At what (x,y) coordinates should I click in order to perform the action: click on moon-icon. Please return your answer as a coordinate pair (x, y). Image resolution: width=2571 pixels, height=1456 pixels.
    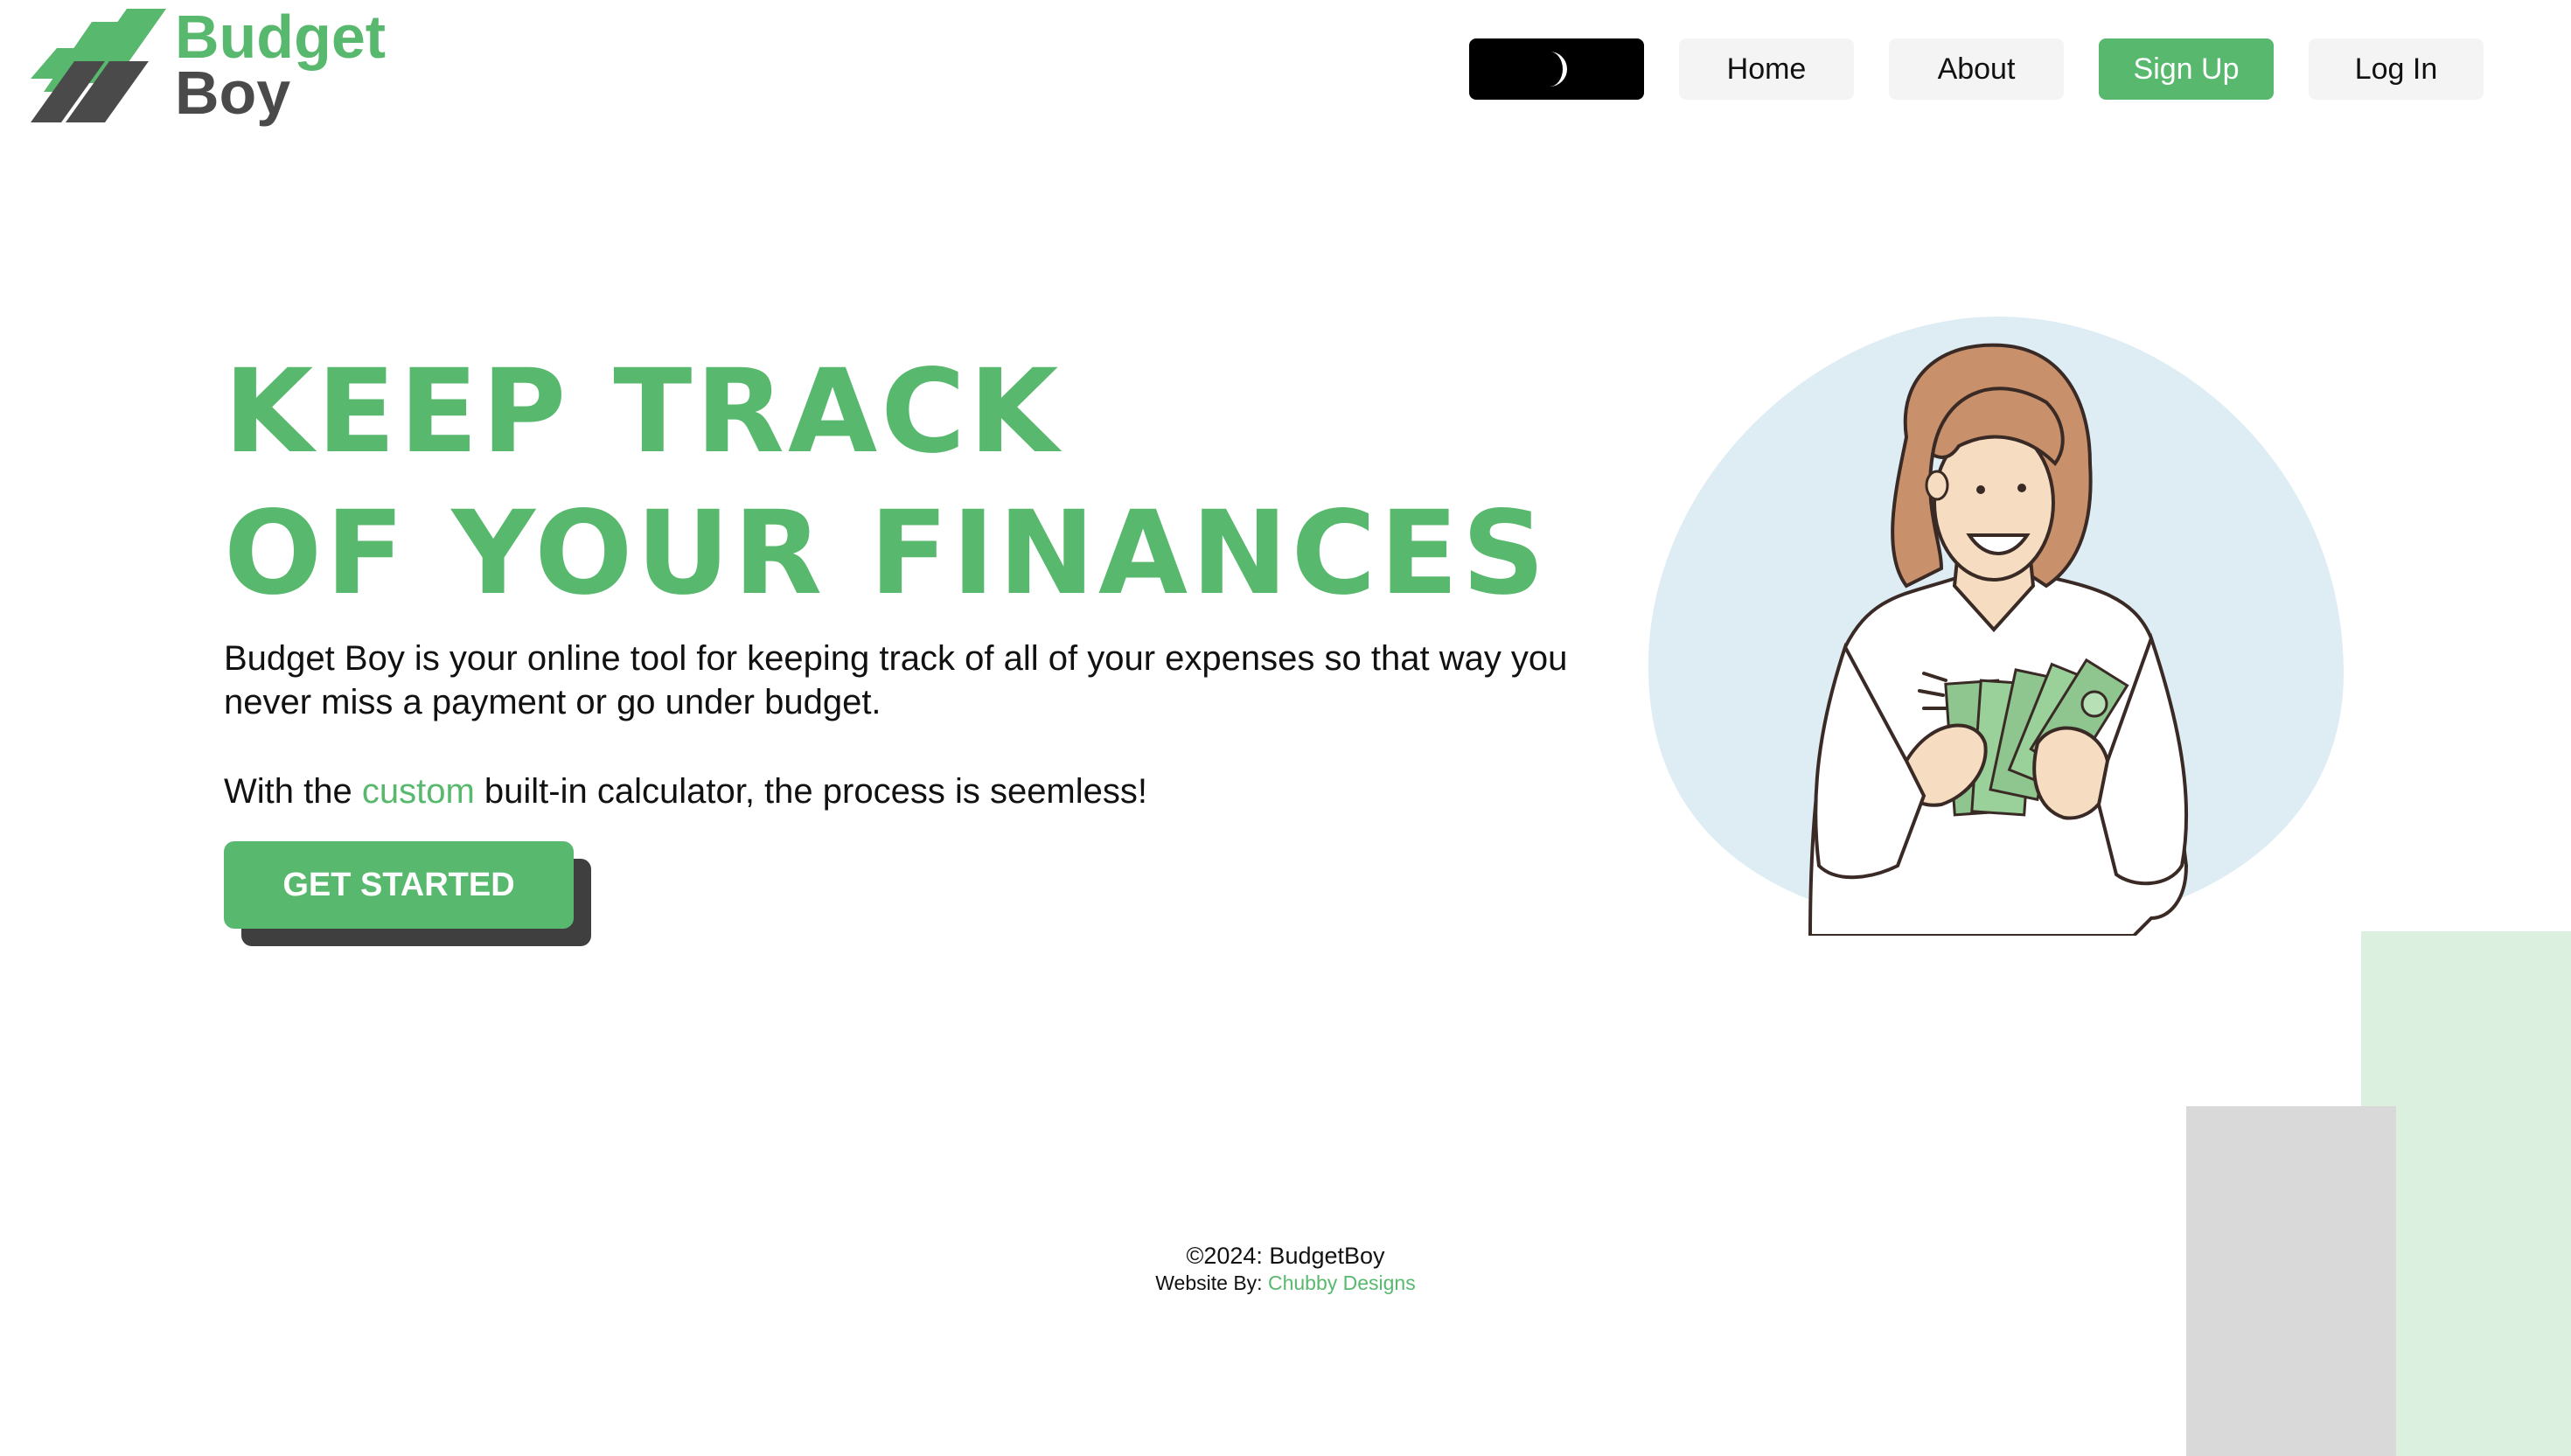
    Looking at the image, I should click on (1558, 69).